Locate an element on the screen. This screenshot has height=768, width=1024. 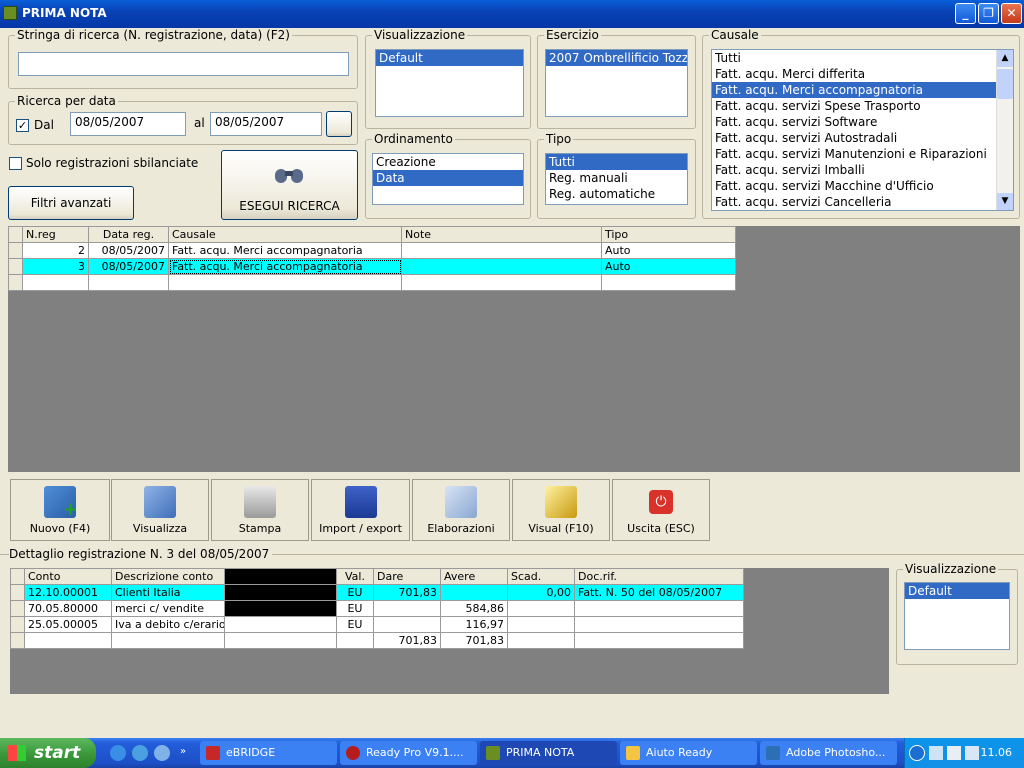
year-item: 2007 Ombrellificio Tozz is located at coordinates (616, 58).